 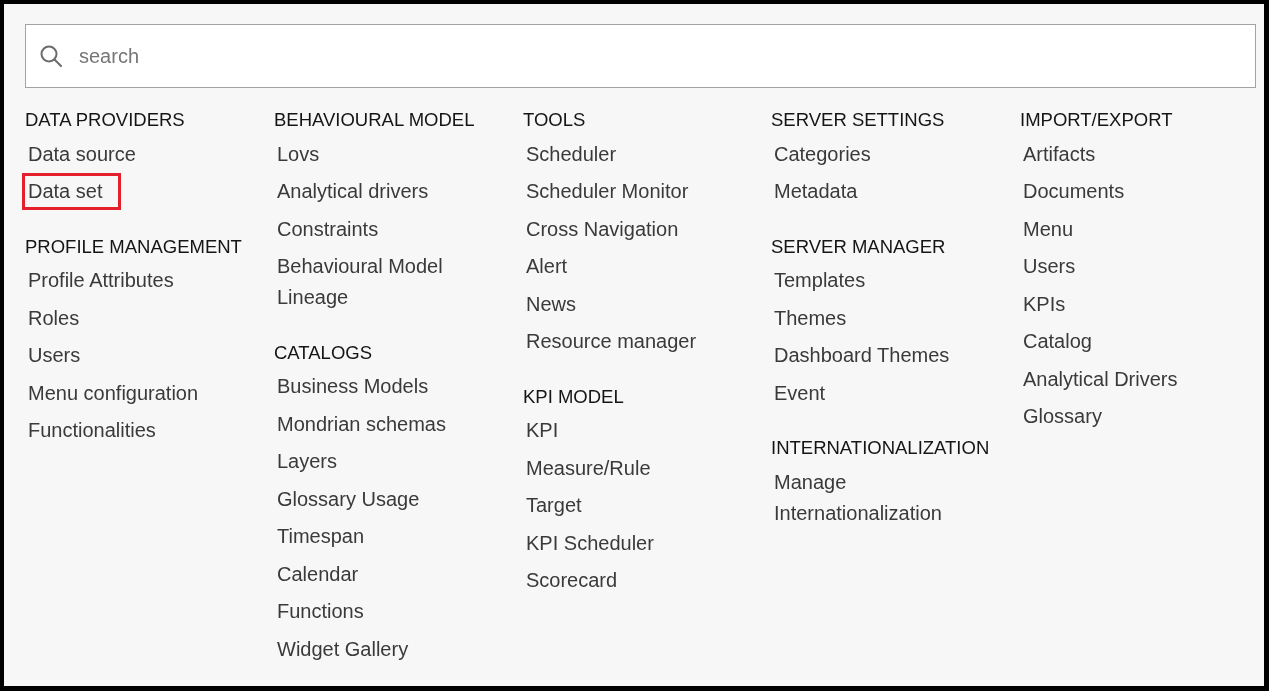 I want to click on section-heading: IMPORT/EXPORT, so click(x=1096, y=120).